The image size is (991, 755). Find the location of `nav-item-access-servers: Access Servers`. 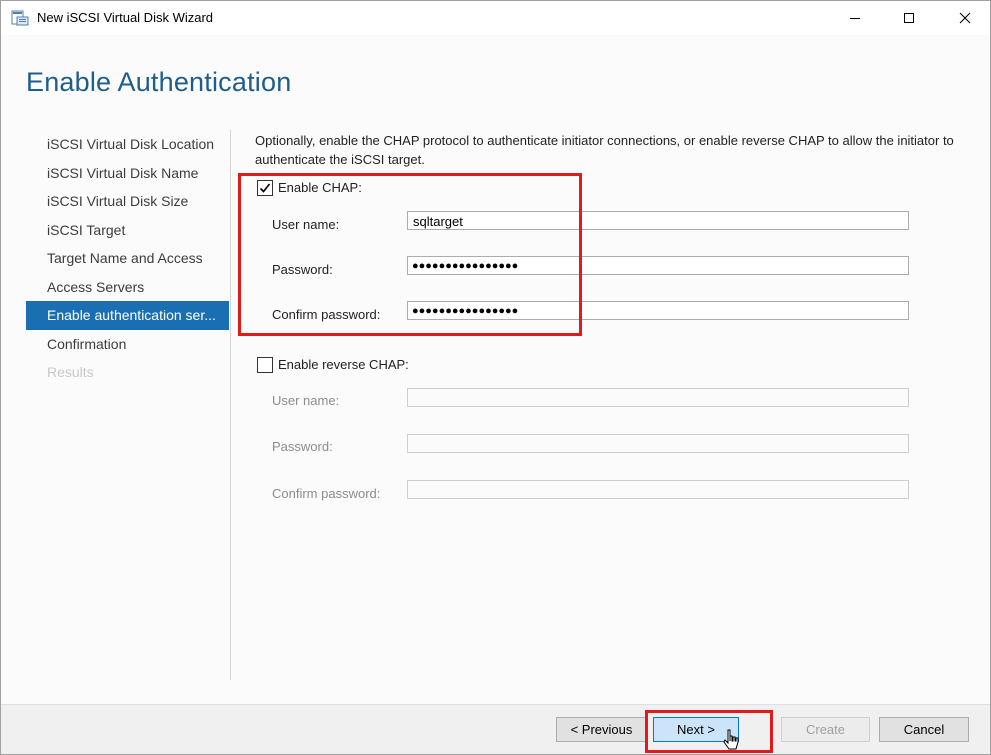

nav-item-access-servers: Access Servers is located at coordinates (127, 287).